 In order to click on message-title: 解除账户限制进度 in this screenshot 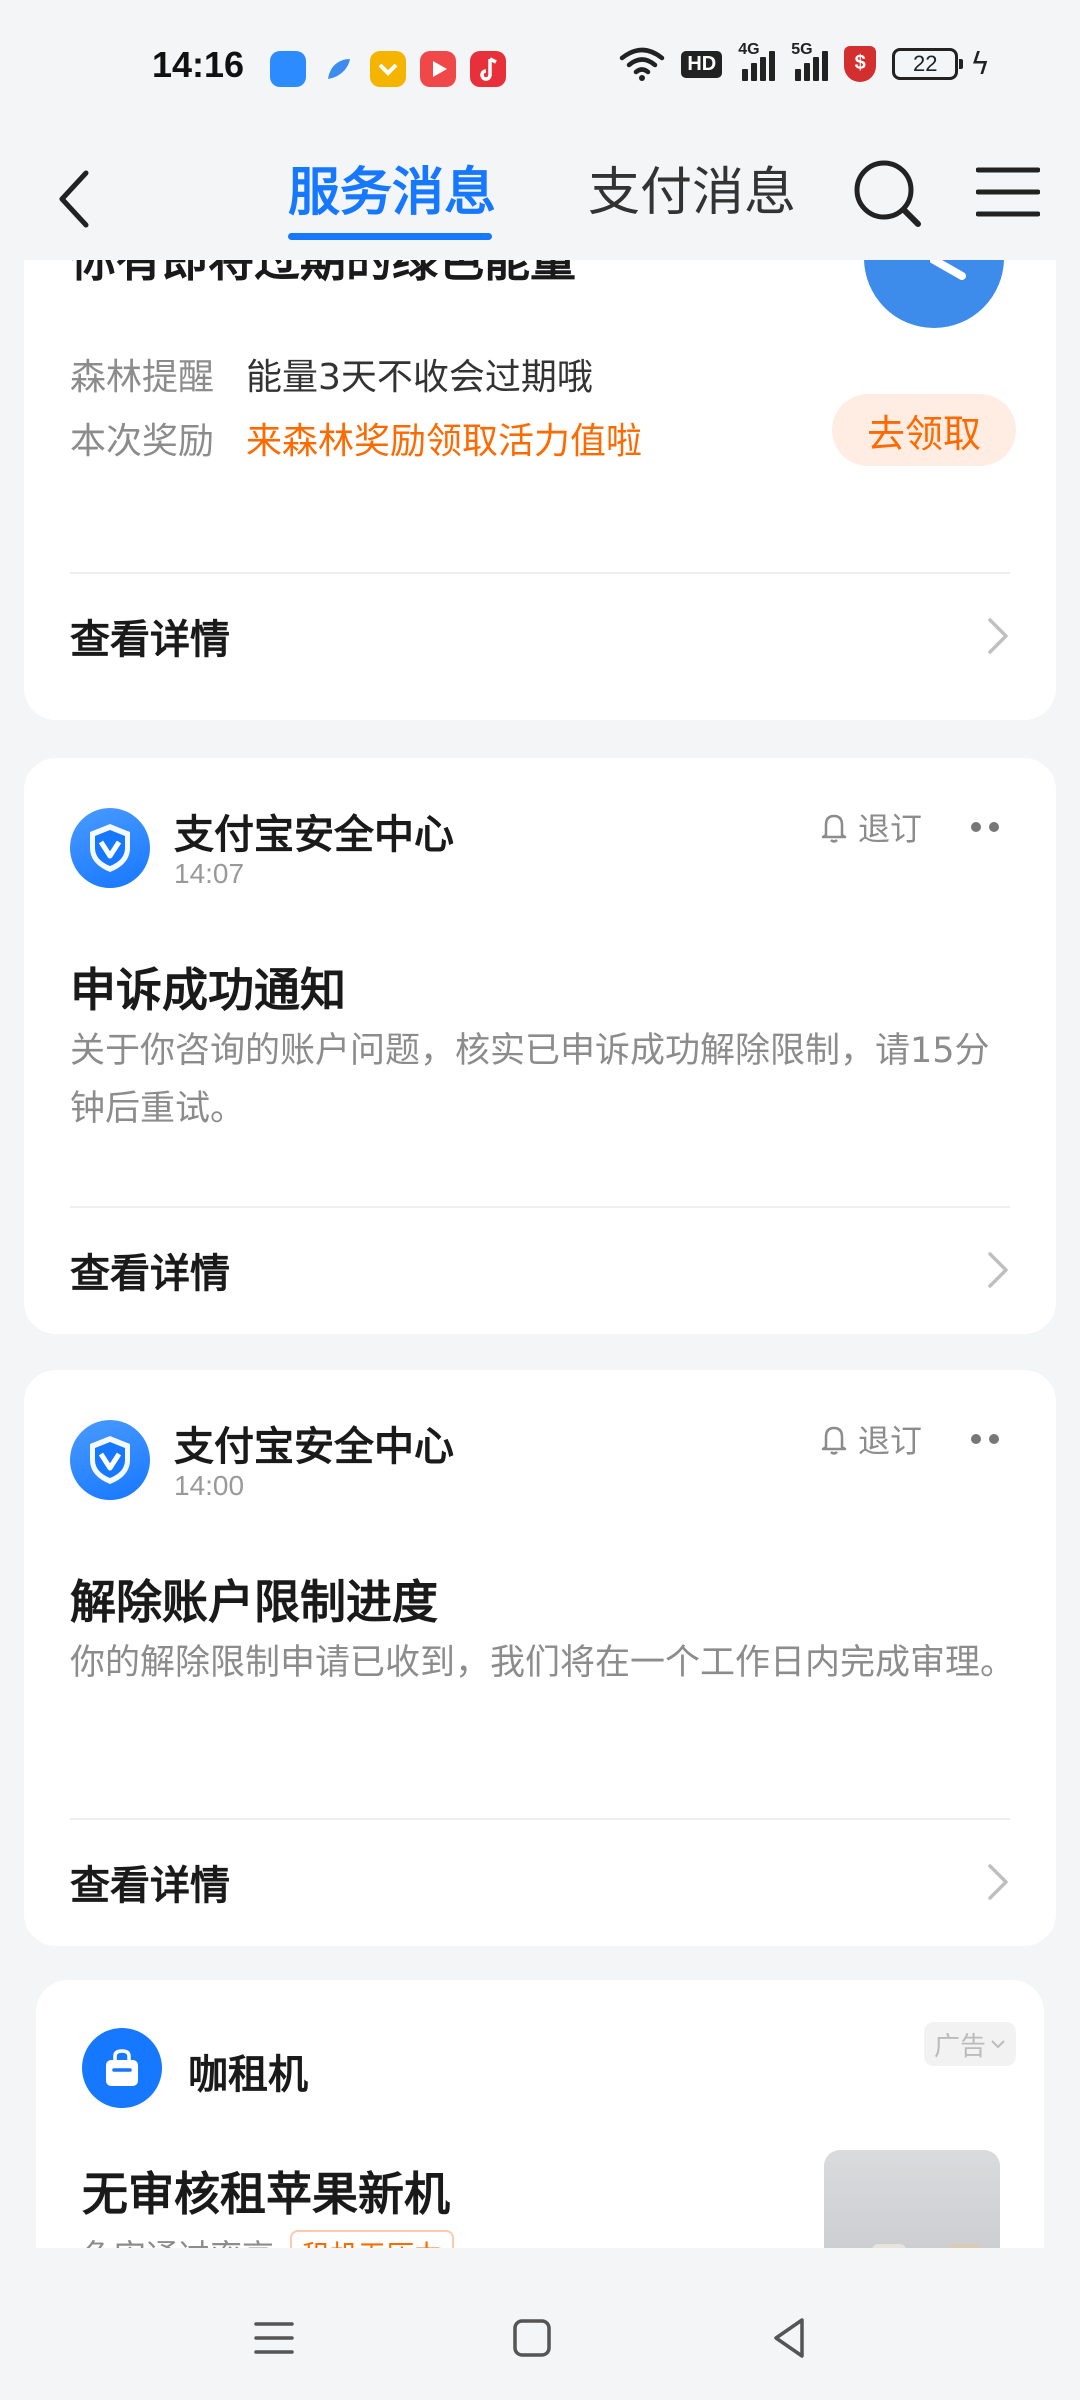, I will do `click(254, 1602)`.